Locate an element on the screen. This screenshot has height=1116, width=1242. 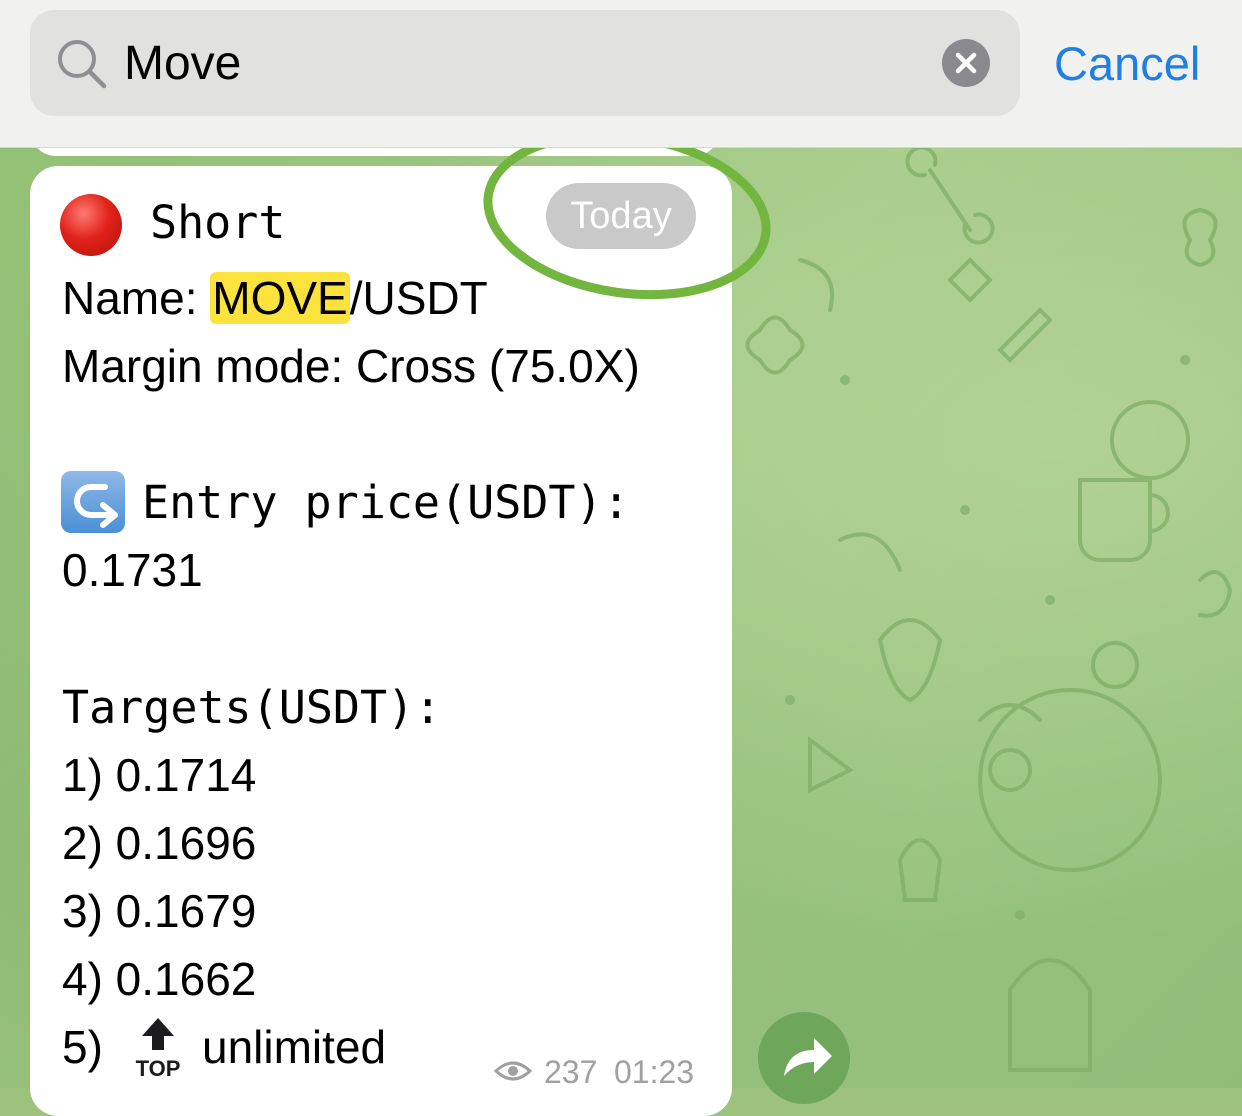
name-label: Name: is located at coordinates (136, 298).